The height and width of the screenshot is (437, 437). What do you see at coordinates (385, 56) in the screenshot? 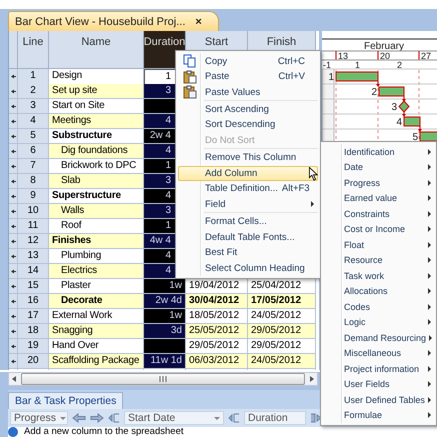
I see `week-date: 20` at bounding box center [385, 56].